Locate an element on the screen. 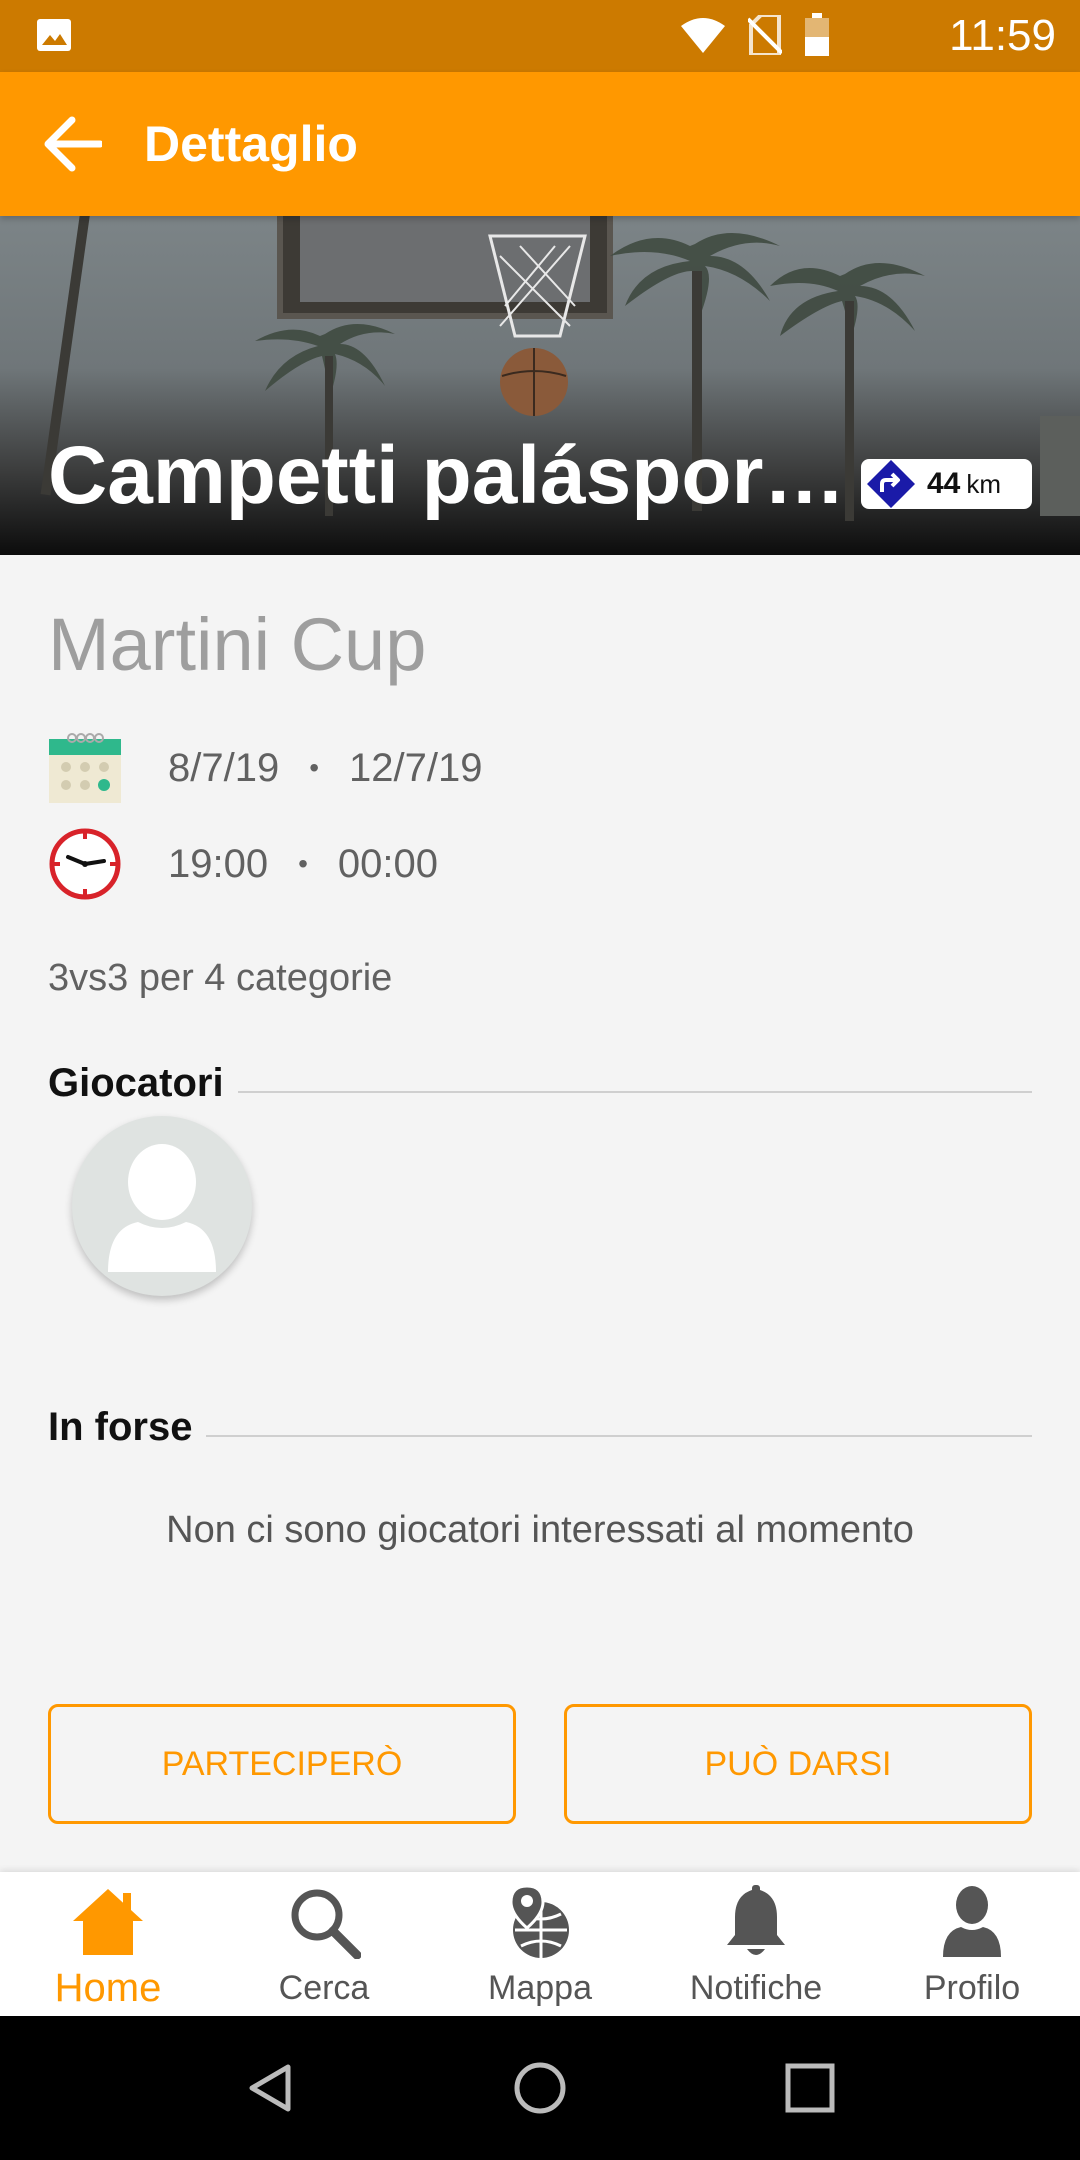 This screenshot has width=1080, height=2160. bottom-navigation: Home Cerca Mappa Notifiche Profilo is located at coordinates (540, 1944).